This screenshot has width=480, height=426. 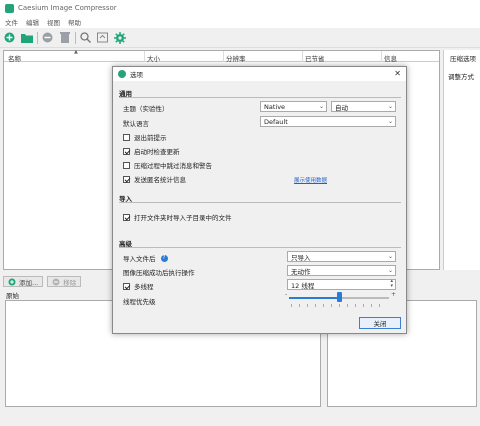 What do you see at coordinates (394, 294) in the screenshot?
I see `priority-max-label: +` at bounding box center [394, 294].